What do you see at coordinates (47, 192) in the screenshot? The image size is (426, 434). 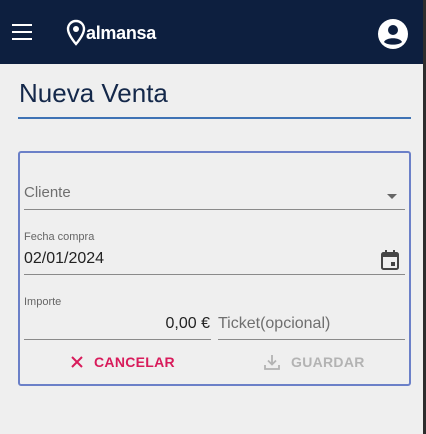 I see `cliente-label: Cliente` at bounding box center [47, 192].